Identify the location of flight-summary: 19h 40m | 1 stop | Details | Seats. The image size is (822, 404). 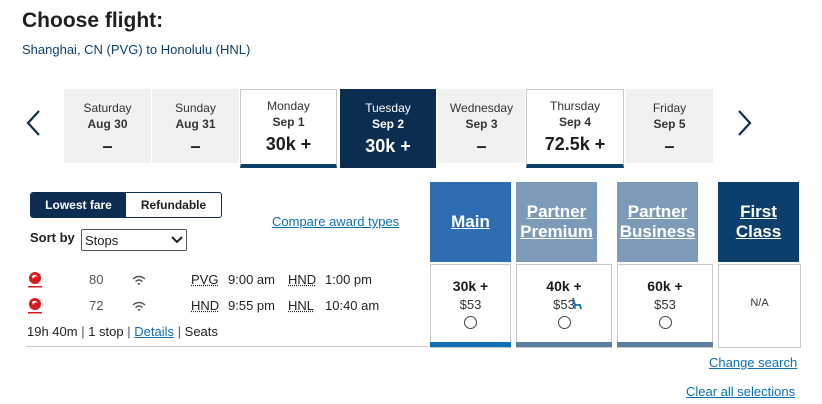
(122, 331).